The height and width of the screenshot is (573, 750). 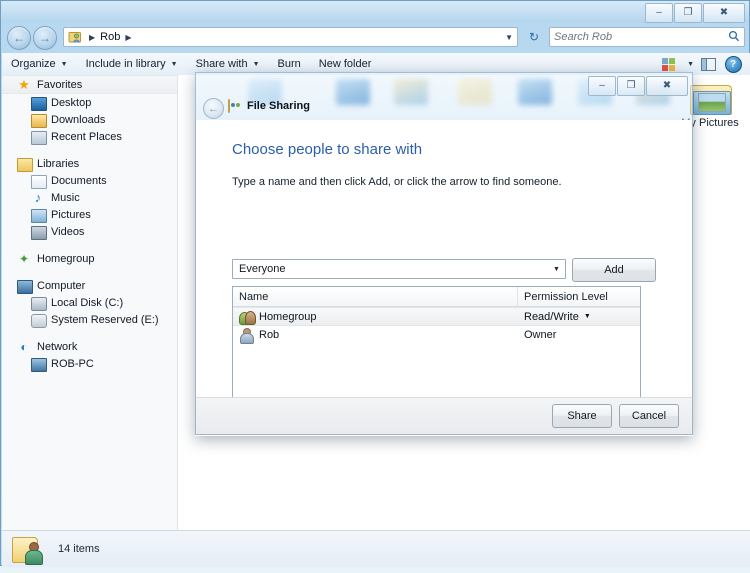 I want to click on back-button: ←, so click(x=19, y=38).